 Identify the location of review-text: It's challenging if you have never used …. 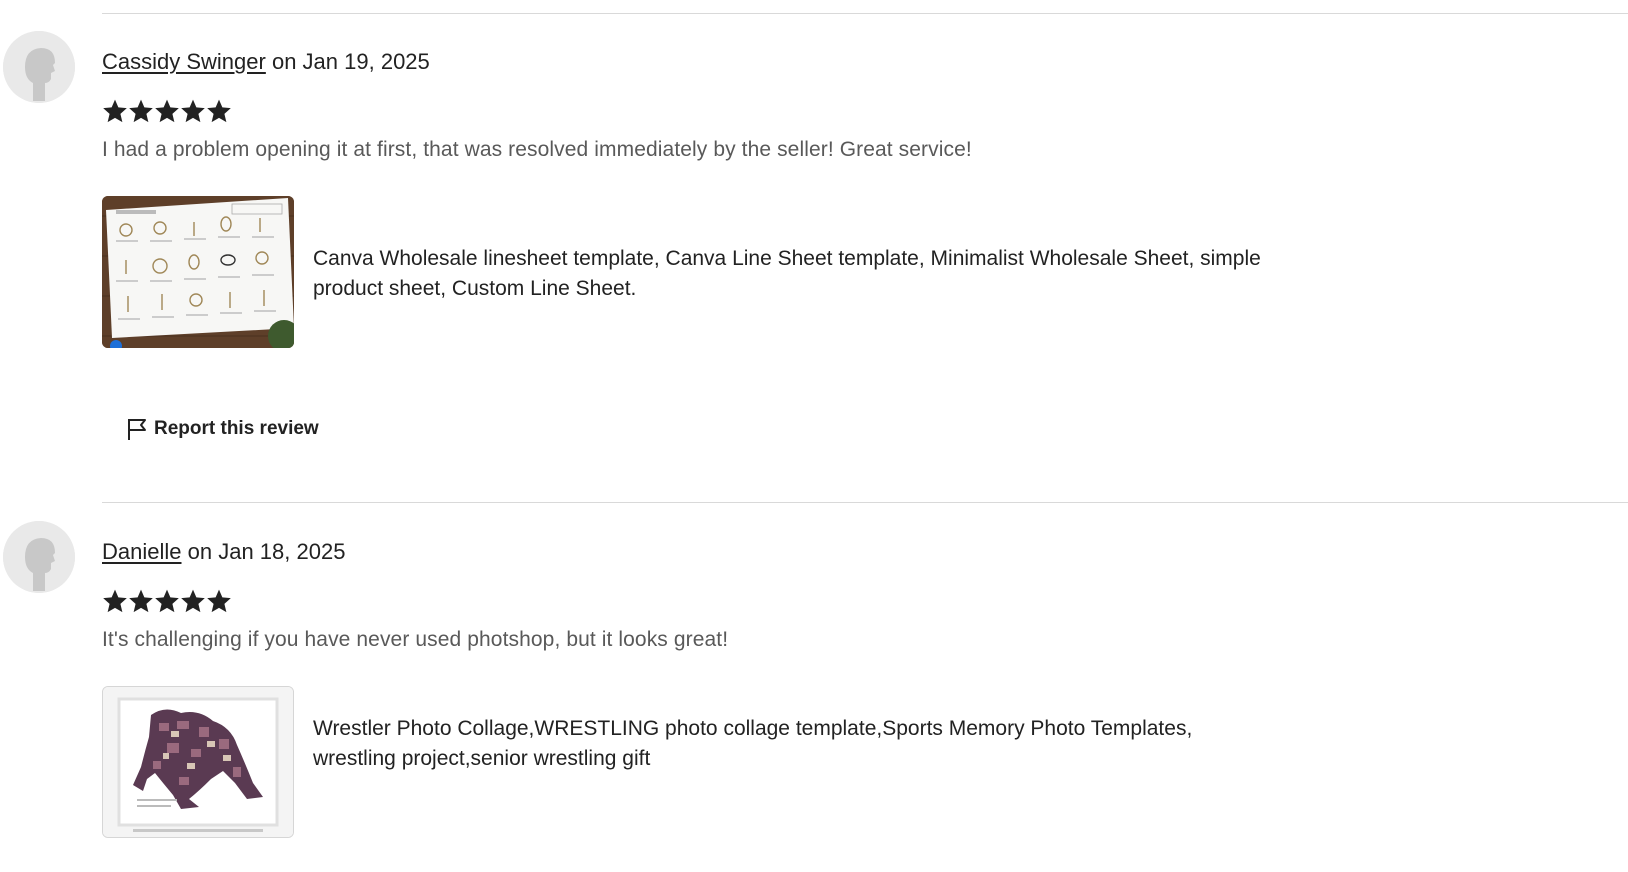
(415, 639).